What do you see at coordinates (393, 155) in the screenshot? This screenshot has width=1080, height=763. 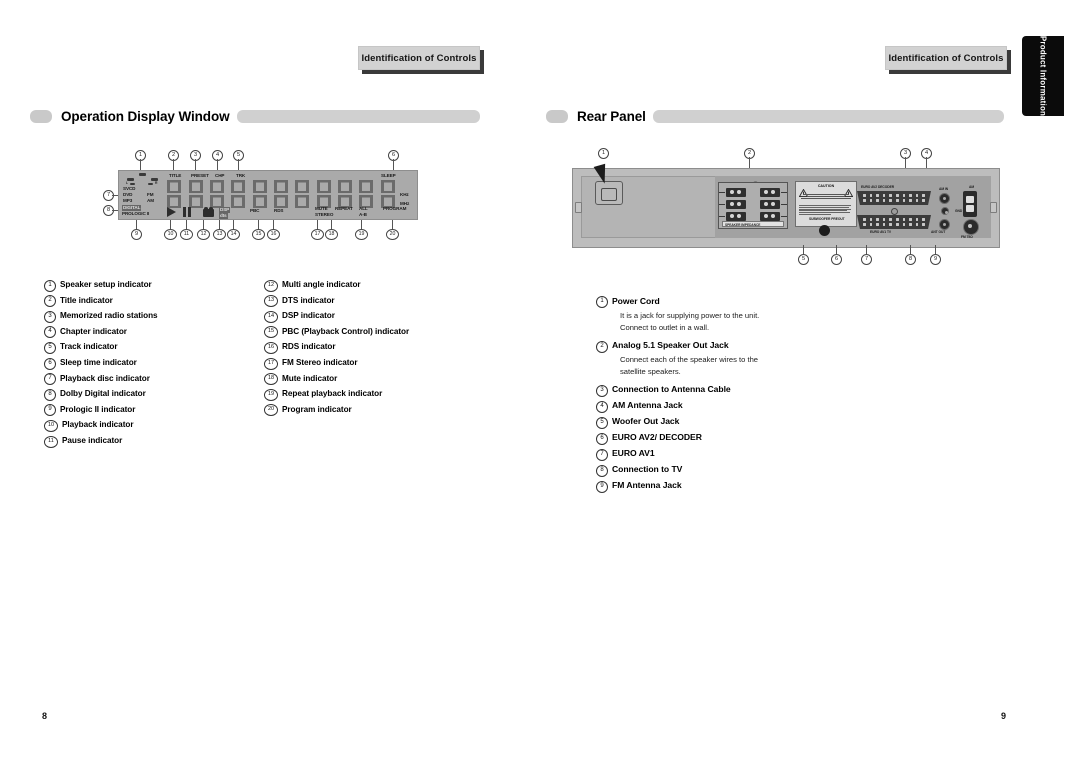 I see `callout-6: 6` at bounding box center [393, 155].